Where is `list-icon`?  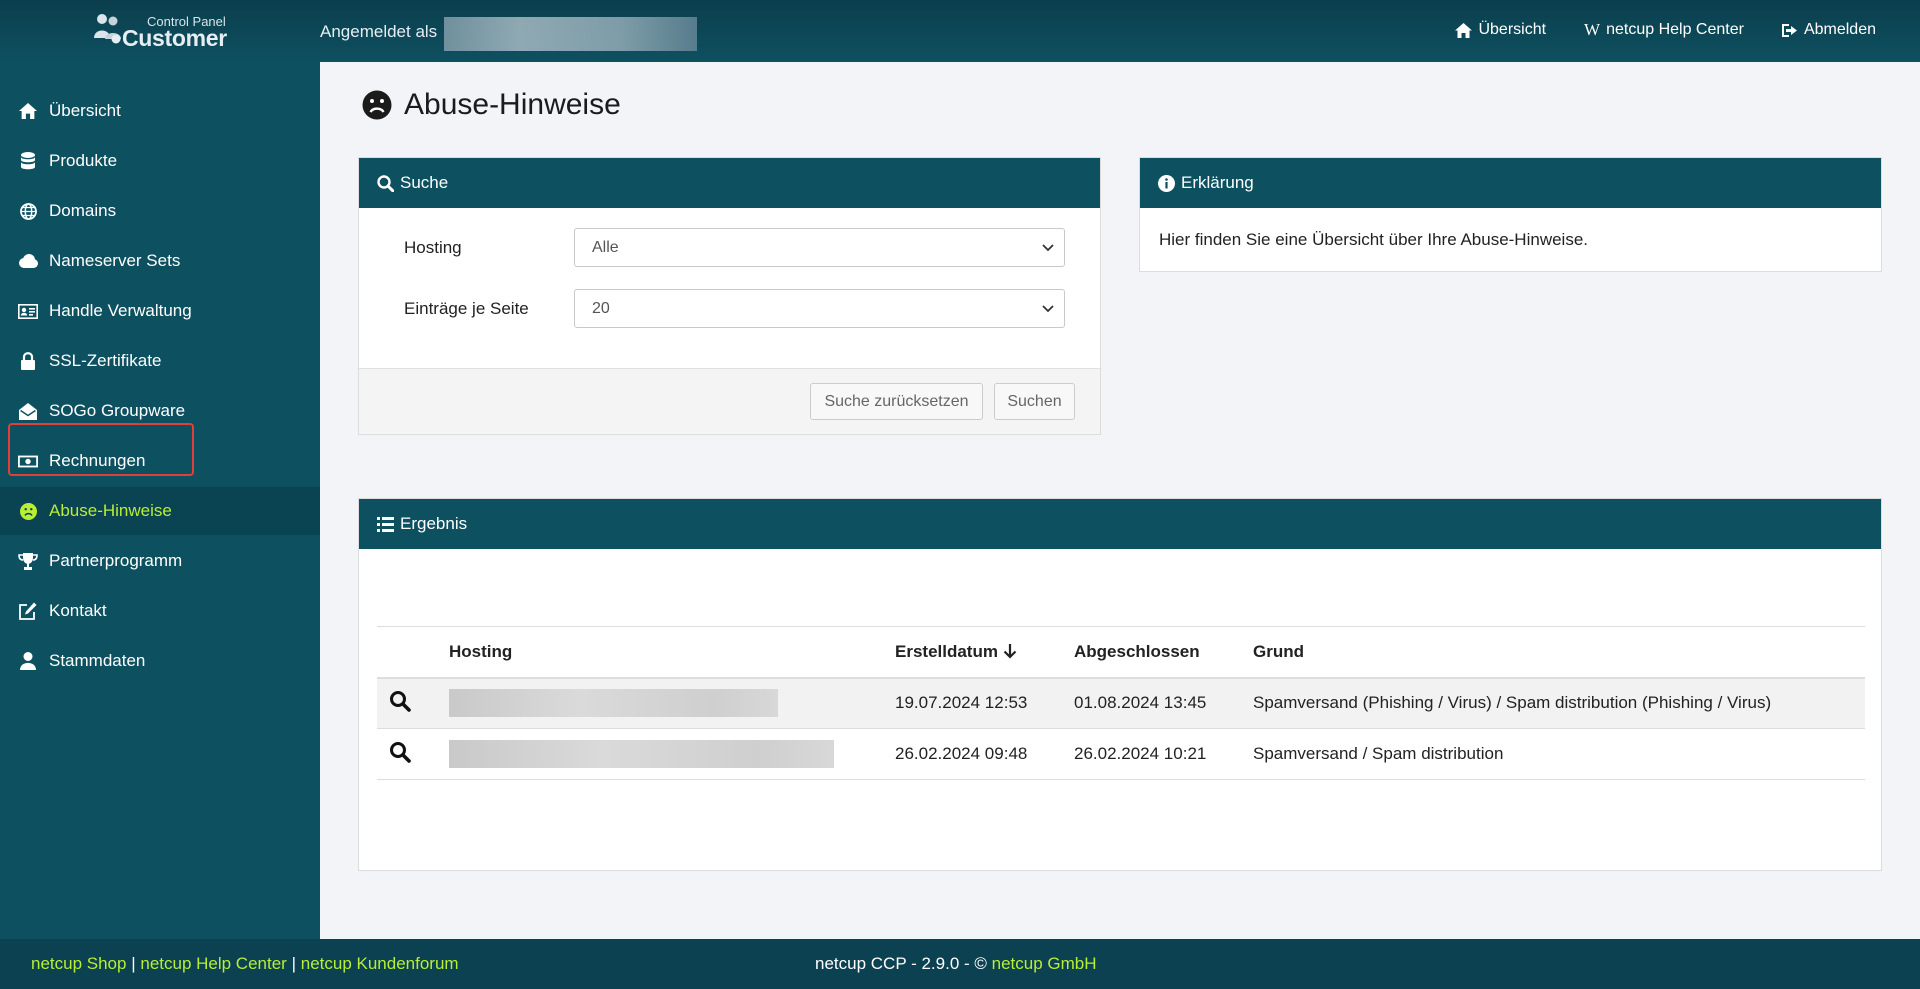 list-icon is located at coordinates (385, 524).